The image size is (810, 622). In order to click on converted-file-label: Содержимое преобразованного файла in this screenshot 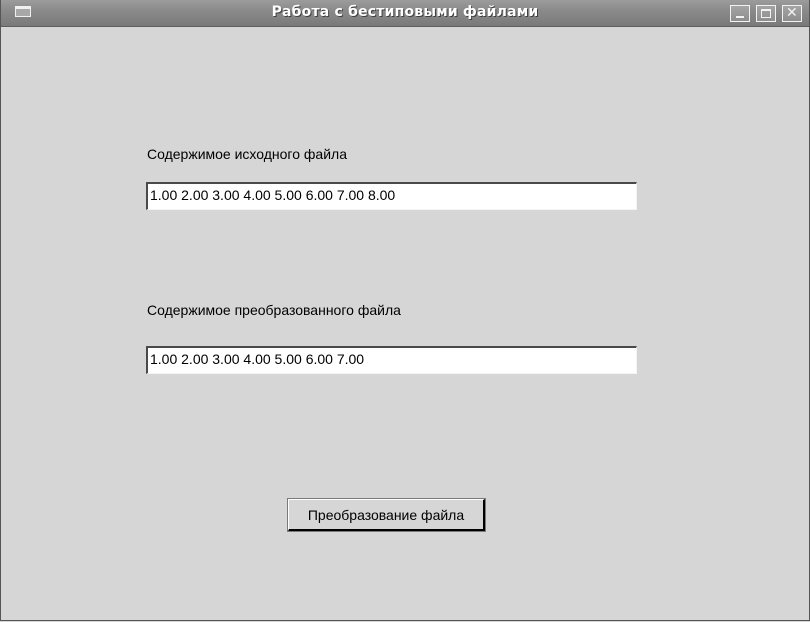, I will do `click(274, 310)`.